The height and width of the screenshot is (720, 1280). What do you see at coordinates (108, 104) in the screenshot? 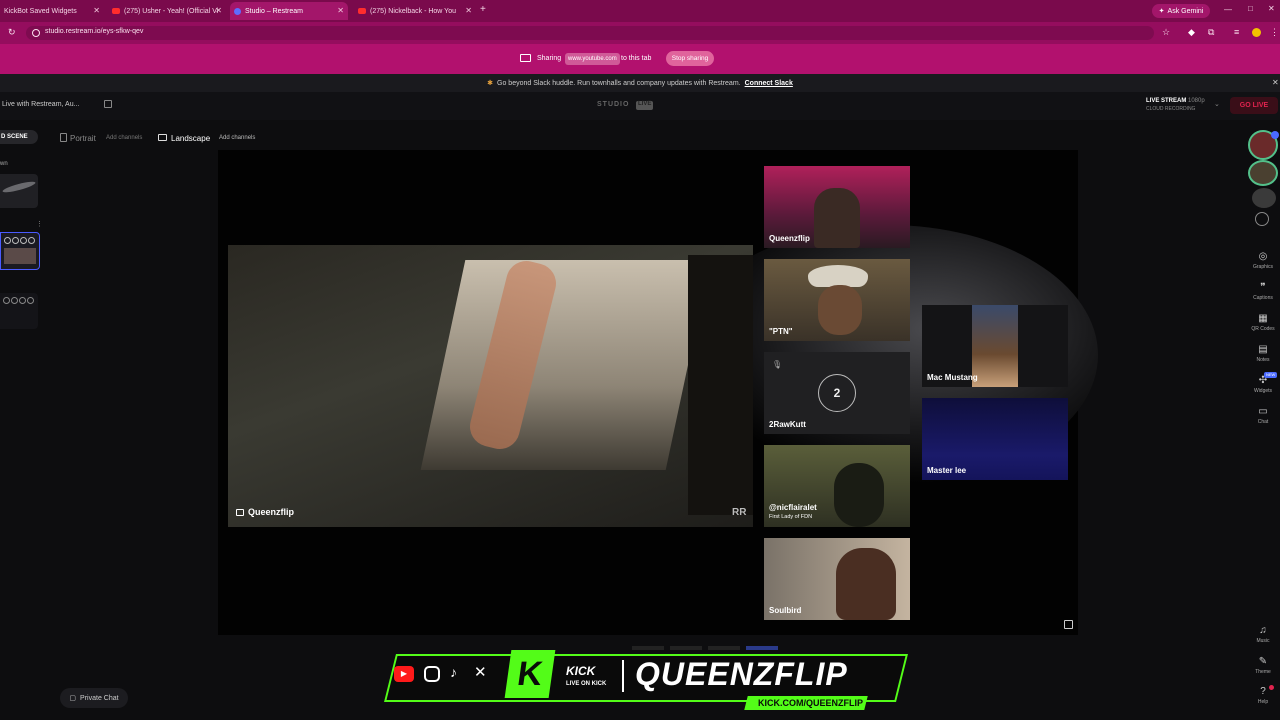
I see `edit-title-icon` at bounding box center [108, 104].